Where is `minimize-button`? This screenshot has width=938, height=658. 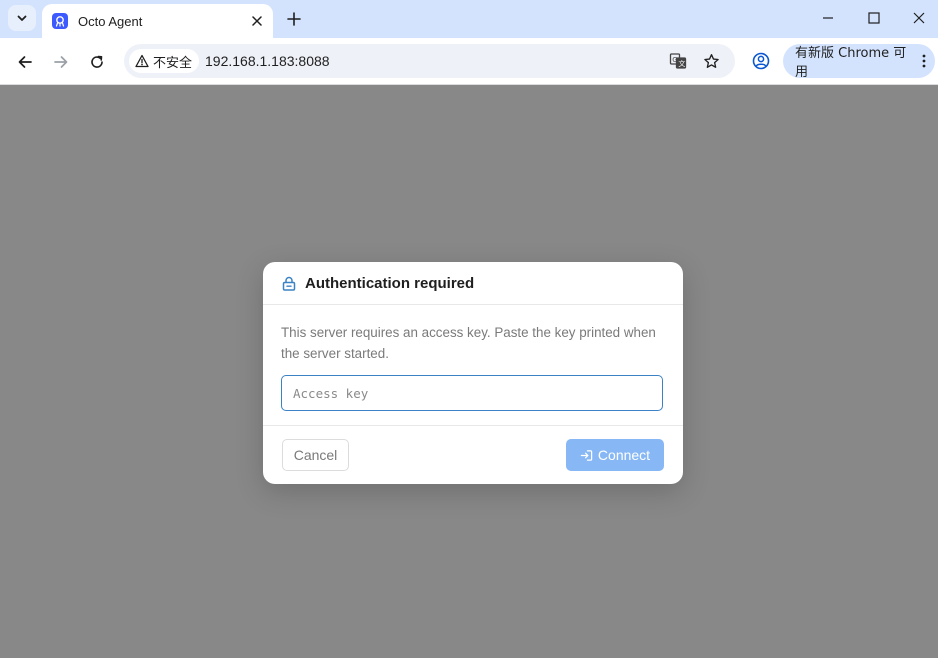 minimize-button is located at coordinates (828, 18).